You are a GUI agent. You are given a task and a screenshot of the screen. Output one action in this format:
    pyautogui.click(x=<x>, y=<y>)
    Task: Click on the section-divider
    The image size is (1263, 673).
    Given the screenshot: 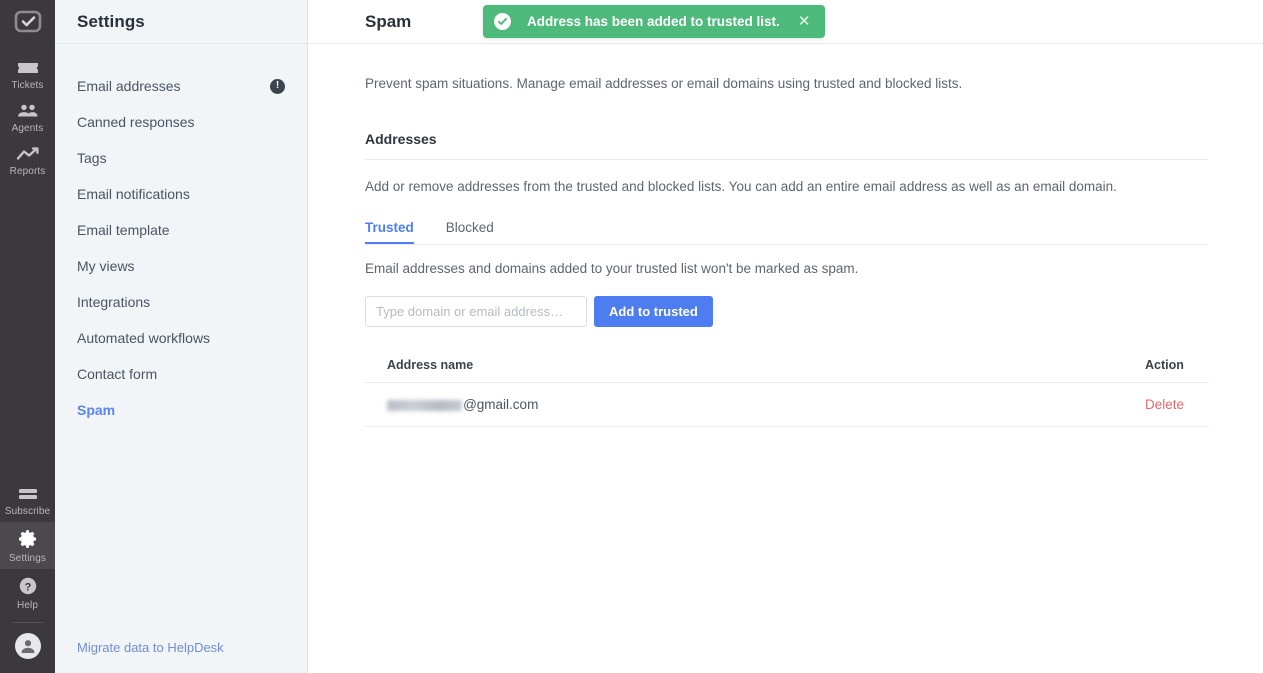 What is the action you would take?
    pyautogui.click(x=786, y=160)
    